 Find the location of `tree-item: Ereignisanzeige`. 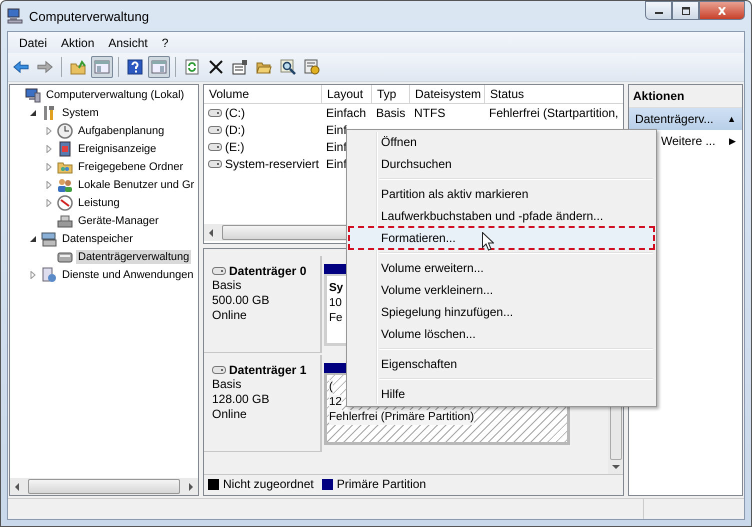

tree-item: Ereignisanzeige is located at coordinates (117, 149).